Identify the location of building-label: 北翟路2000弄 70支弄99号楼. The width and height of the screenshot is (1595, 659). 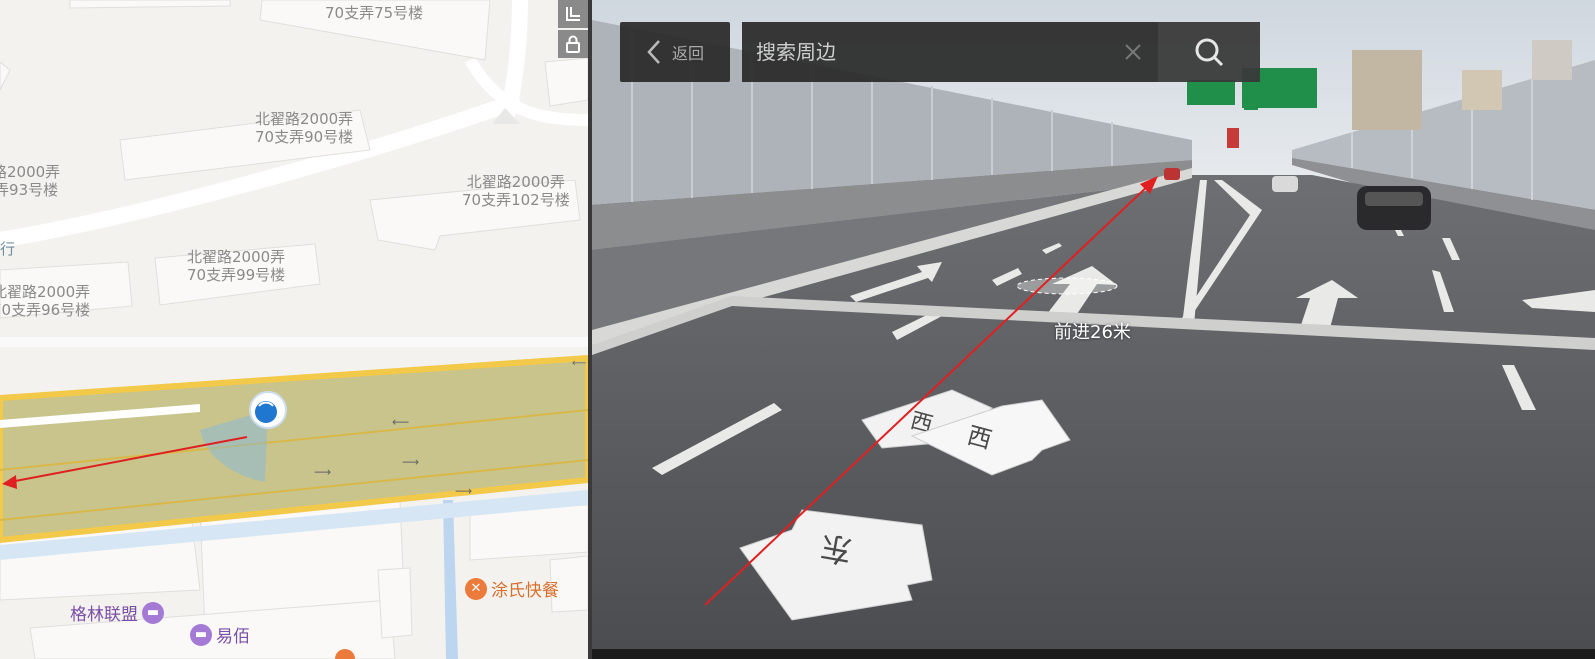
(236, 266).